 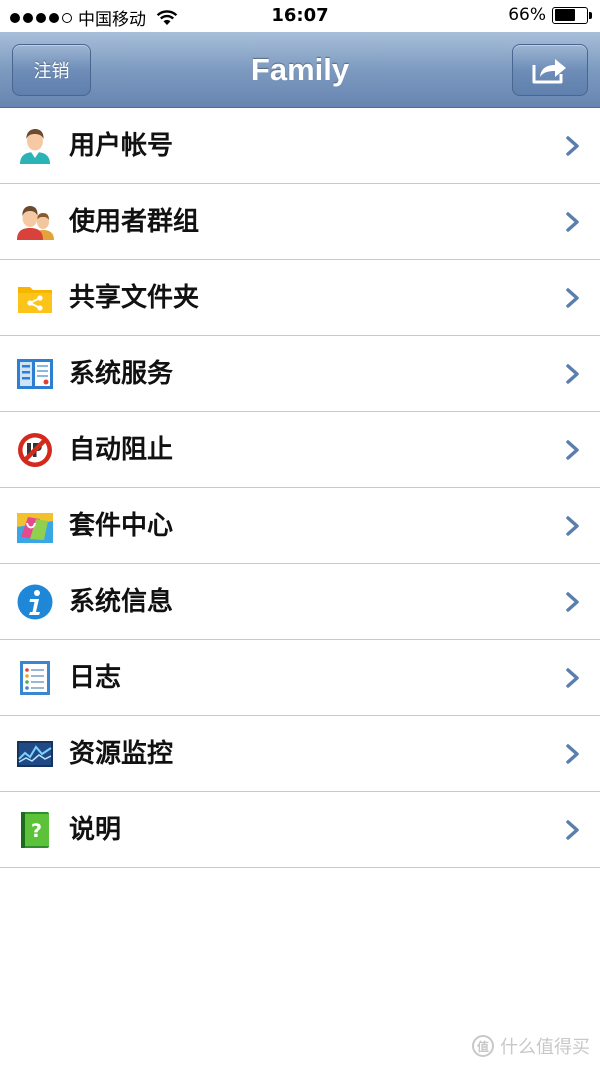 I want to click on battery-percent: 66%, so click(x=527, y=15).